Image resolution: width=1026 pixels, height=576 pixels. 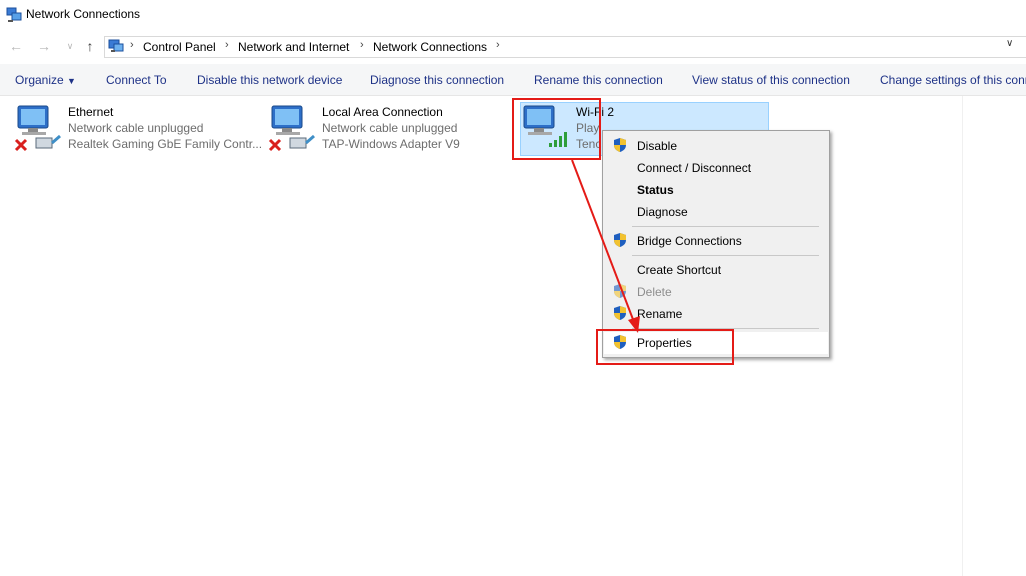 I want to click on annotation-box-wifi, so click(x=556, y=129).